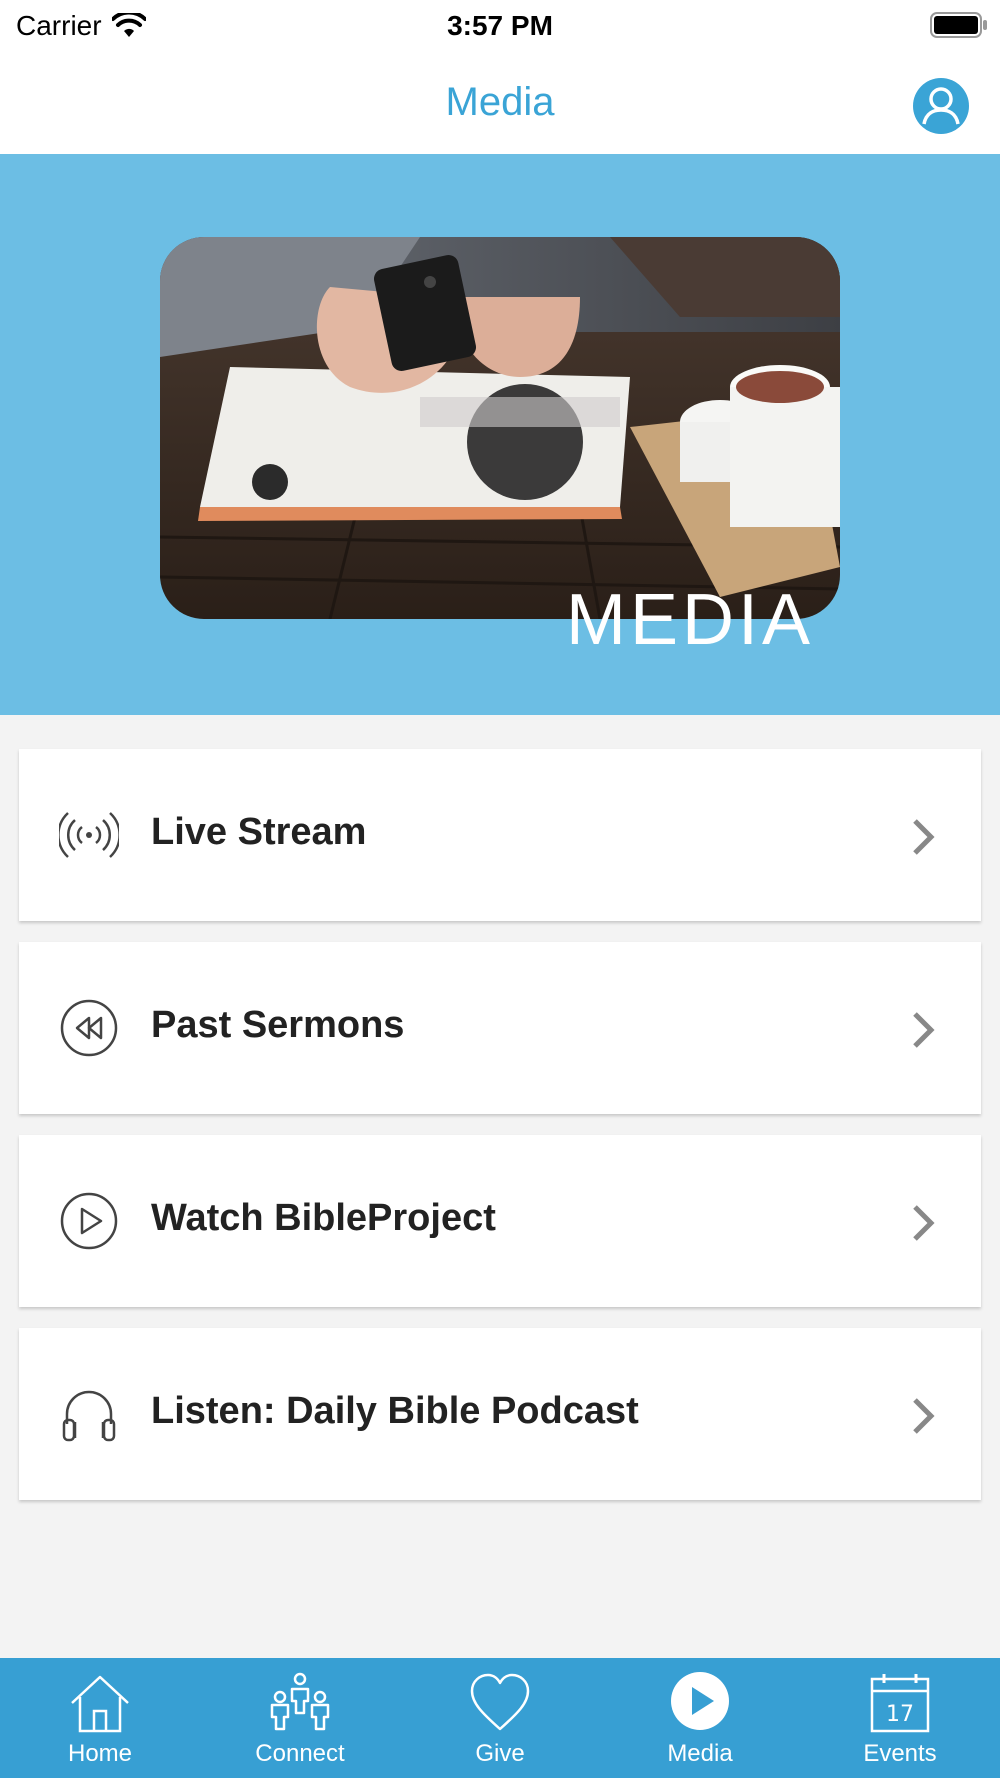 This screenshot has width=1000, height=1778. Describe the element at coordinates (300, 1753) in the screenshot. I see `tab-label: Connect` at that location.